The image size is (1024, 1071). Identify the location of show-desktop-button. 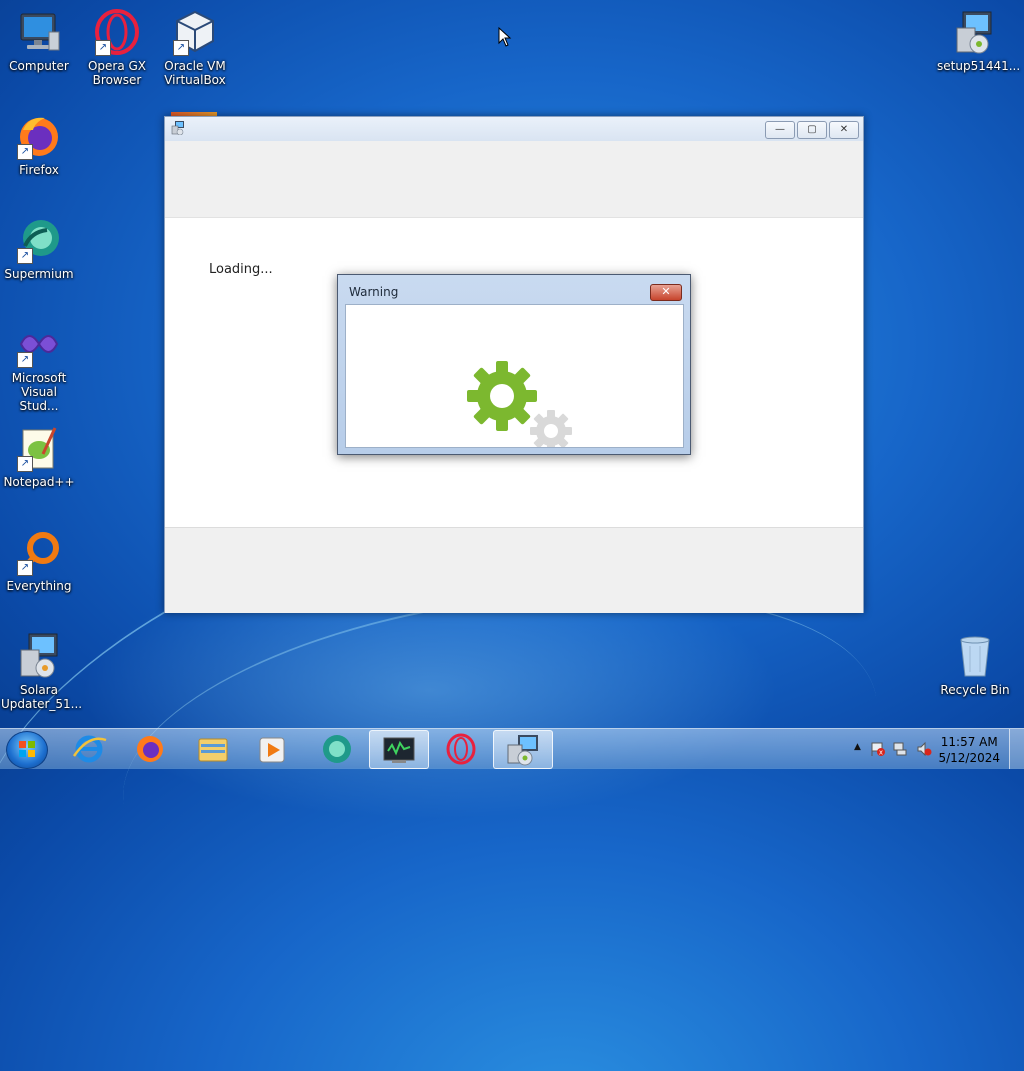
(1016, 749).